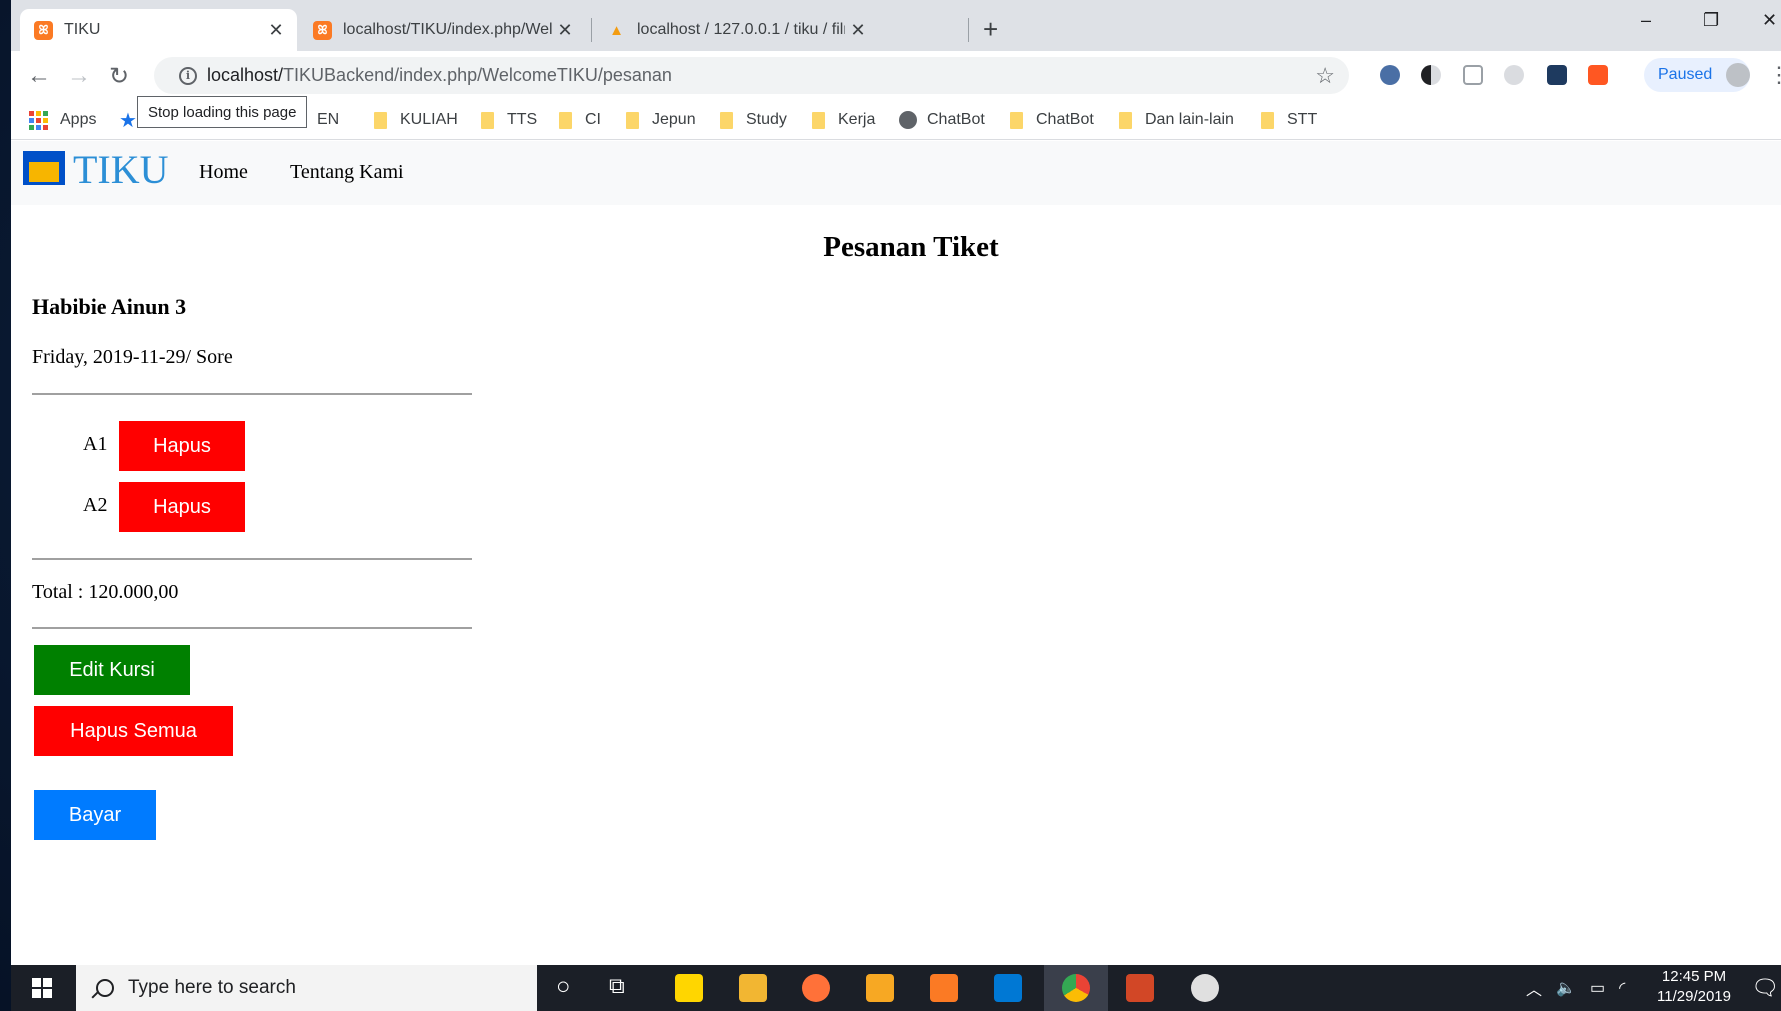 This screenshot has width=1781, height=1011. Describe the element at coordinates (95, 444) in the screenshot. I see `seat-label: A1` at that location.